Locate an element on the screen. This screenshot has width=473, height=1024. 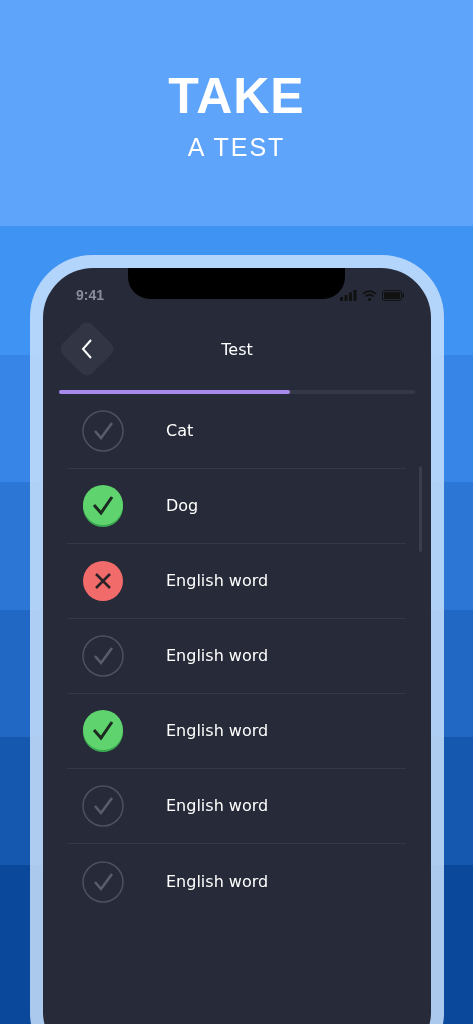
signal-icon is located at coordinates (348, 295).